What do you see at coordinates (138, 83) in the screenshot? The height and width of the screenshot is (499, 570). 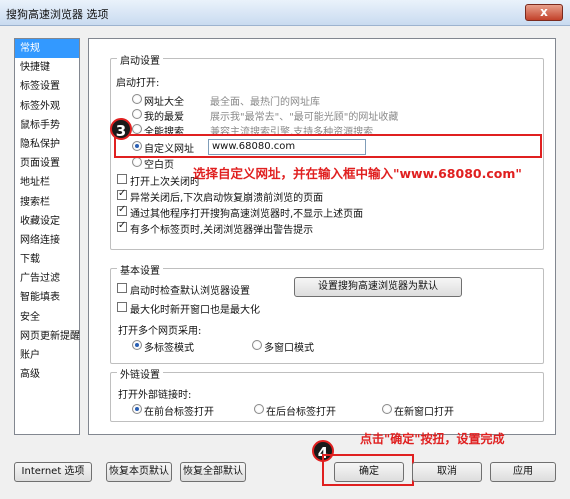 I see `startup-open-label: 启动打开:` at bounding box center [138, 83].